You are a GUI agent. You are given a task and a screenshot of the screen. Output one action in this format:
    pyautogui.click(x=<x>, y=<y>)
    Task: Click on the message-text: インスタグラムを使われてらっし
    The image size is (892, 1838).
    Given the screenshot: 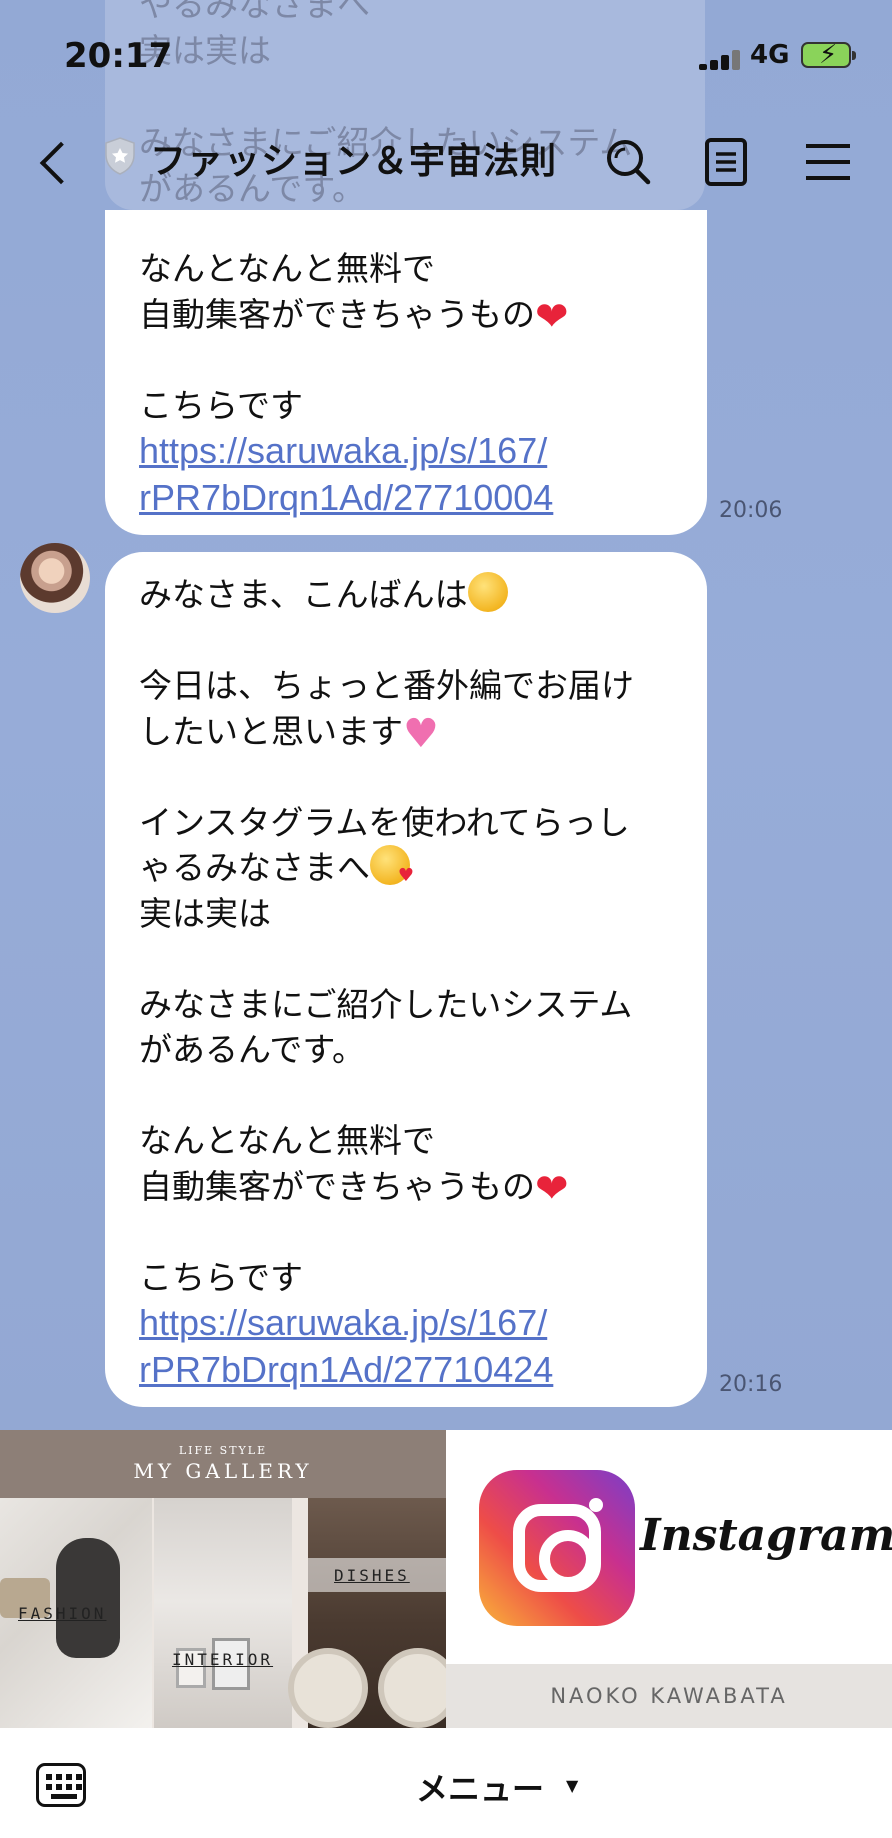 What is the action you would take?
    pyautogui.click(x=384, y=822)
    